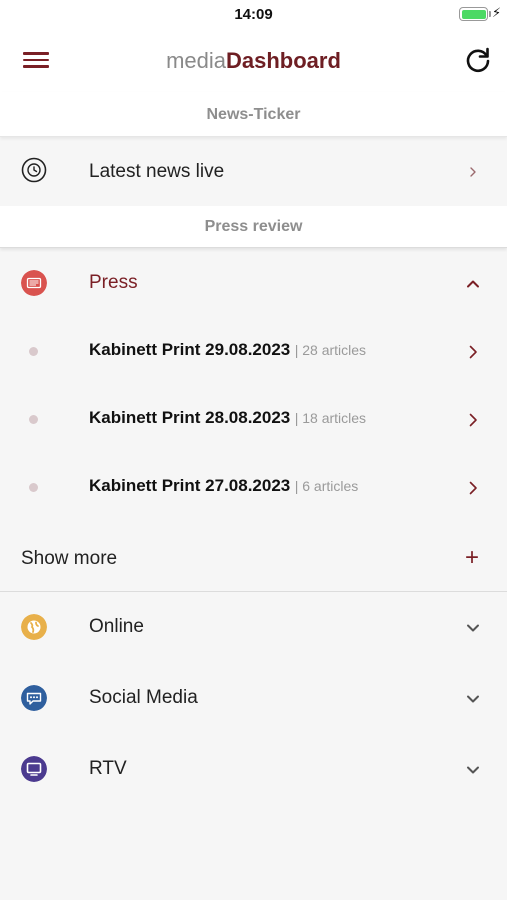 The width and height of the screenshot is (507, 900). I want to click on charging-bolt-icon: ⚡, so click(497, 12).